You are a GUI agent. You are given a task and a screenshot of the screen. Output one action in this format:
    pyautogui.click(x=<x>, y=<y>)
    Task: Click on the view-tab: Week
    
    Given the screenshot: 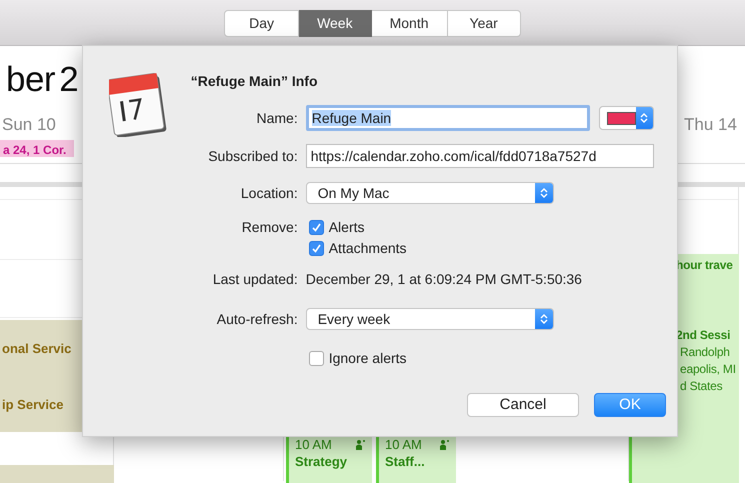 What is the action you would take?
    pyautogui.click(x=335, y=23)
    